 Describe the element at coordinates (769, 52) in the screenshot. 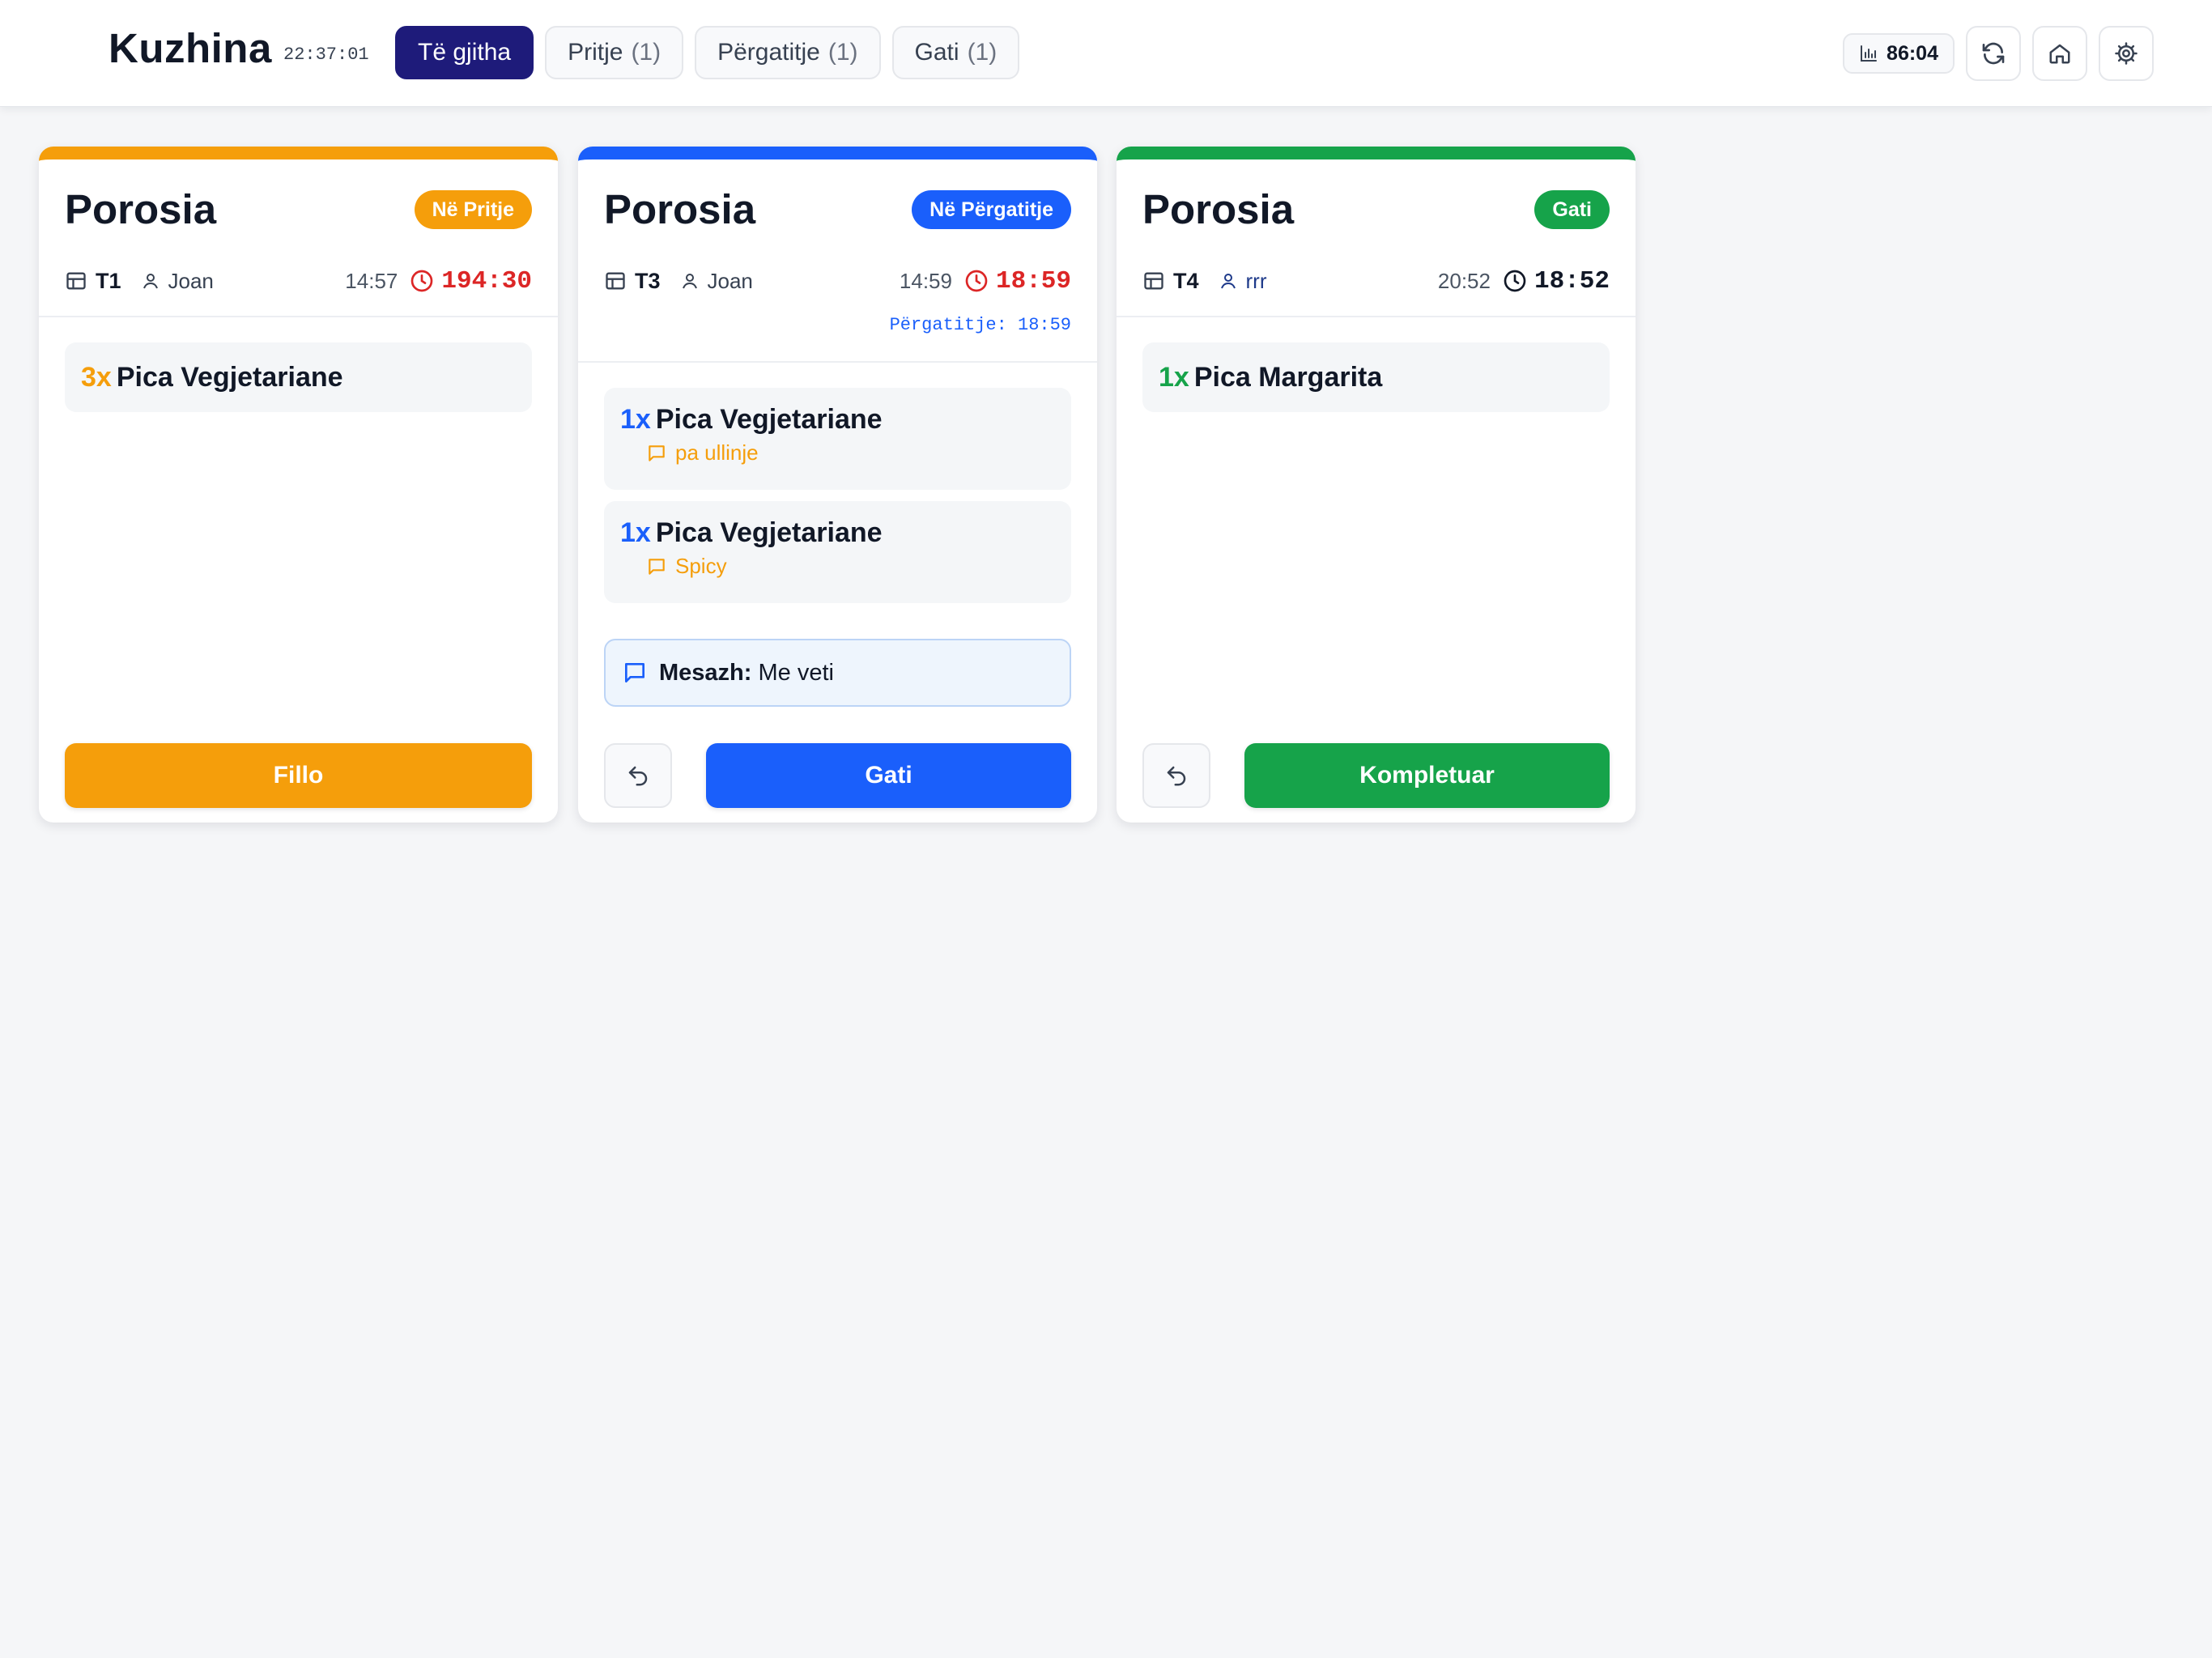

I see `tab-label: Përgatitje` at that location.